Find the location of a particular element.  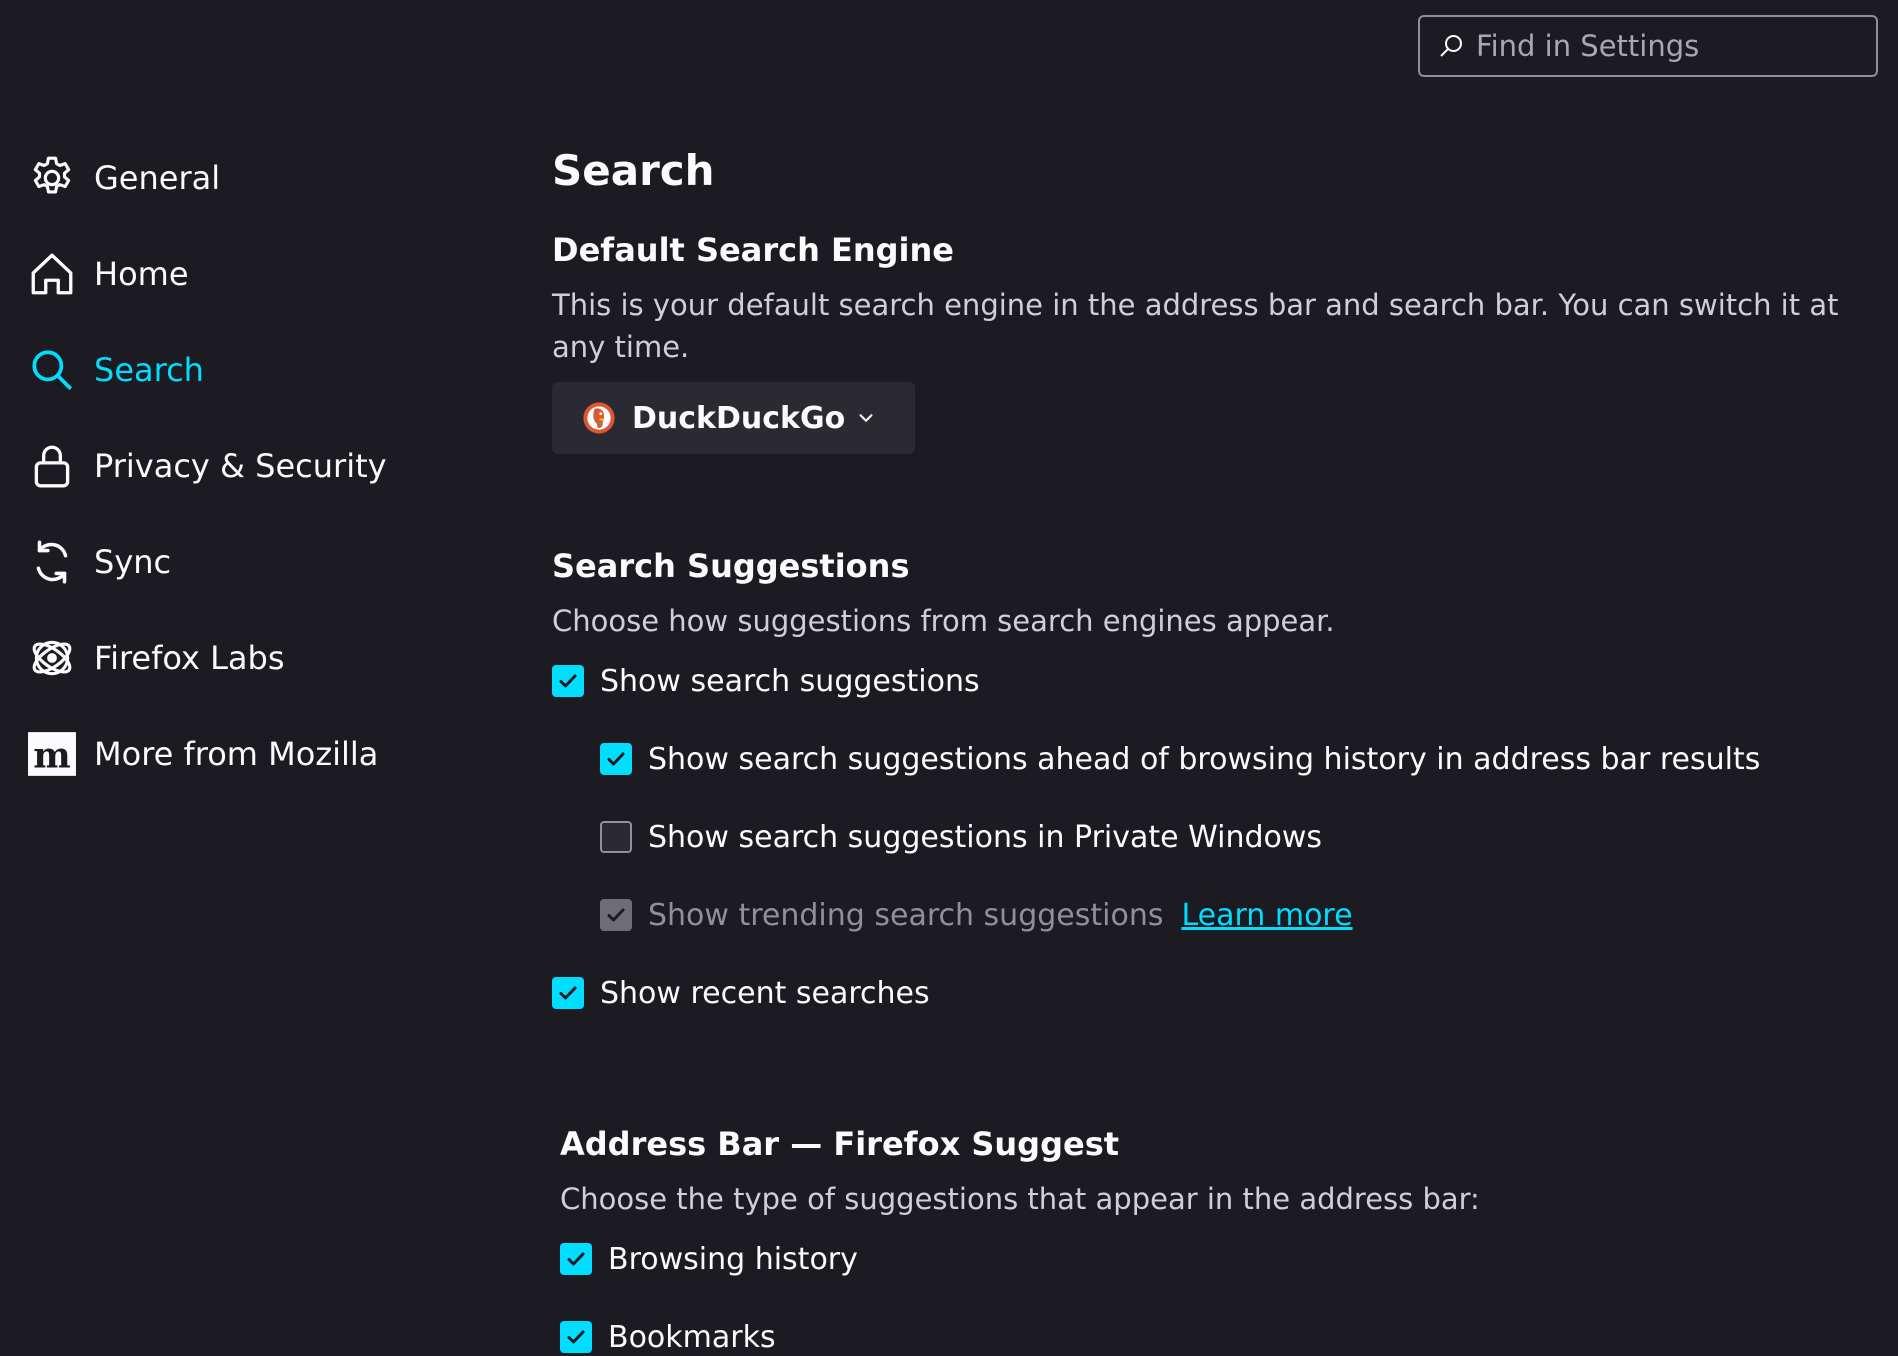

svg-text: m is located at coordinates (51, 756).